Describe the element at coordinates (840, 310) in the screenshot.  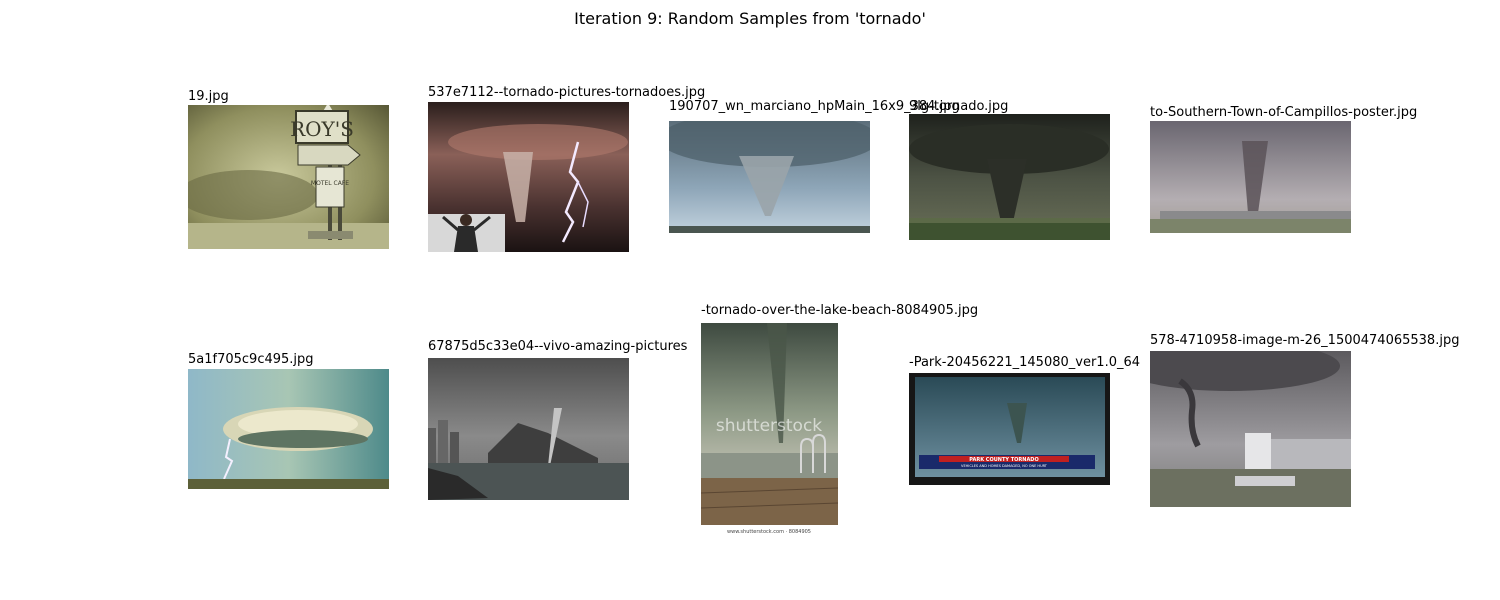
I see `sample-caption: -tornado-over-the-lake-beach-8084905.jpg` at that location.